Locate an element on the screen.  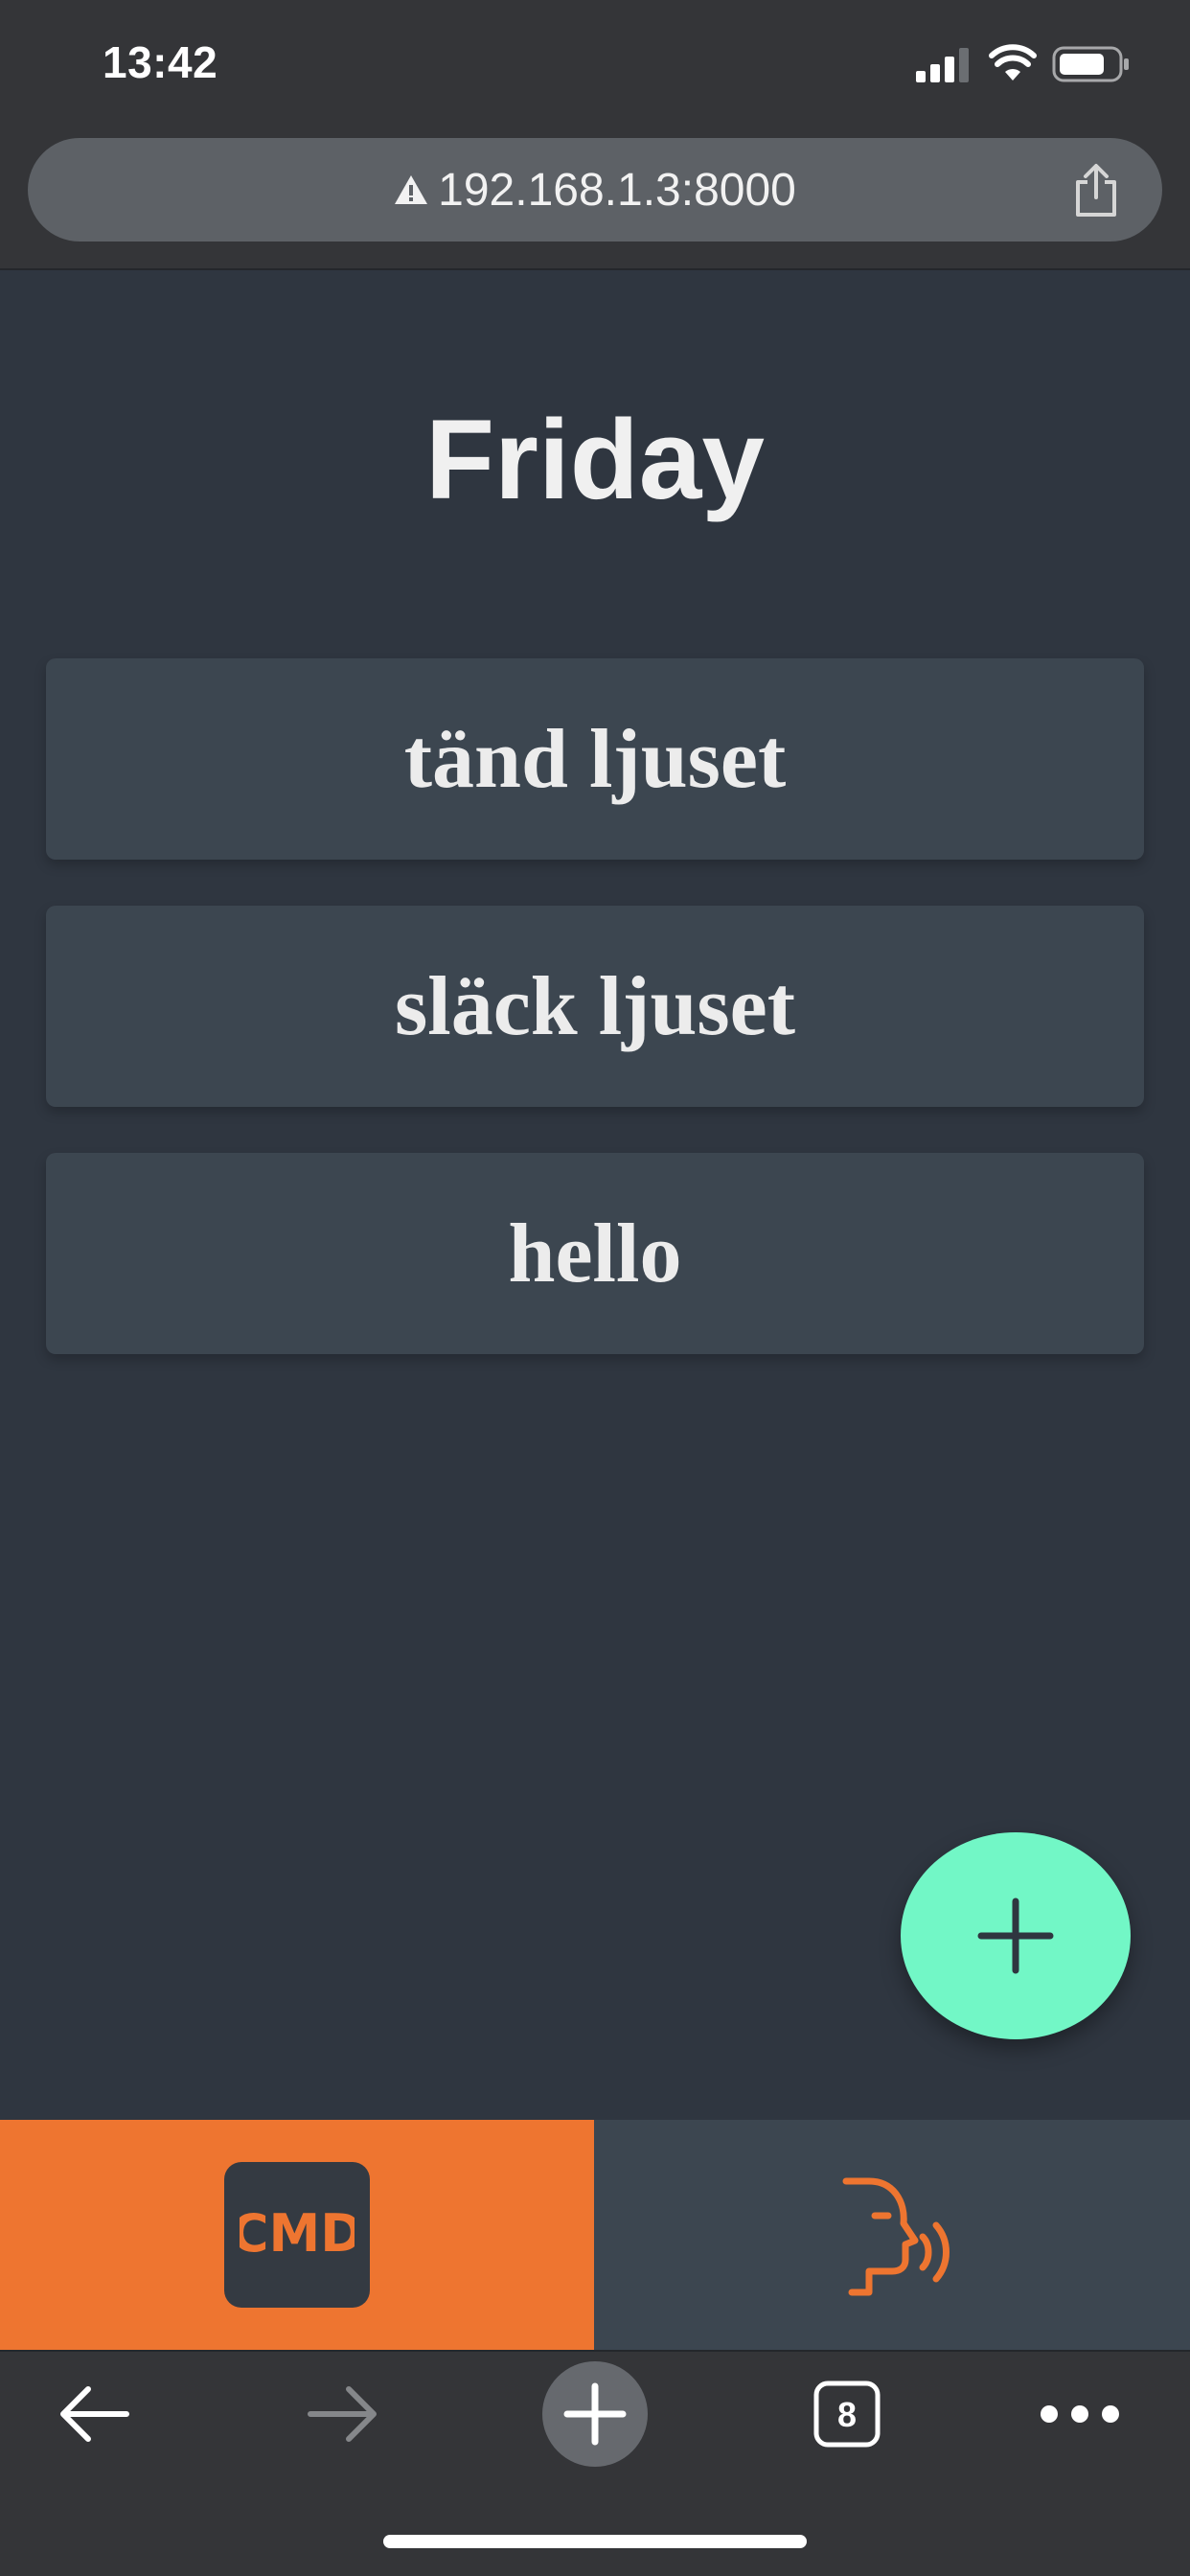
url-text: 192.168.1.3:8000 is located at coordinates (617, 190).